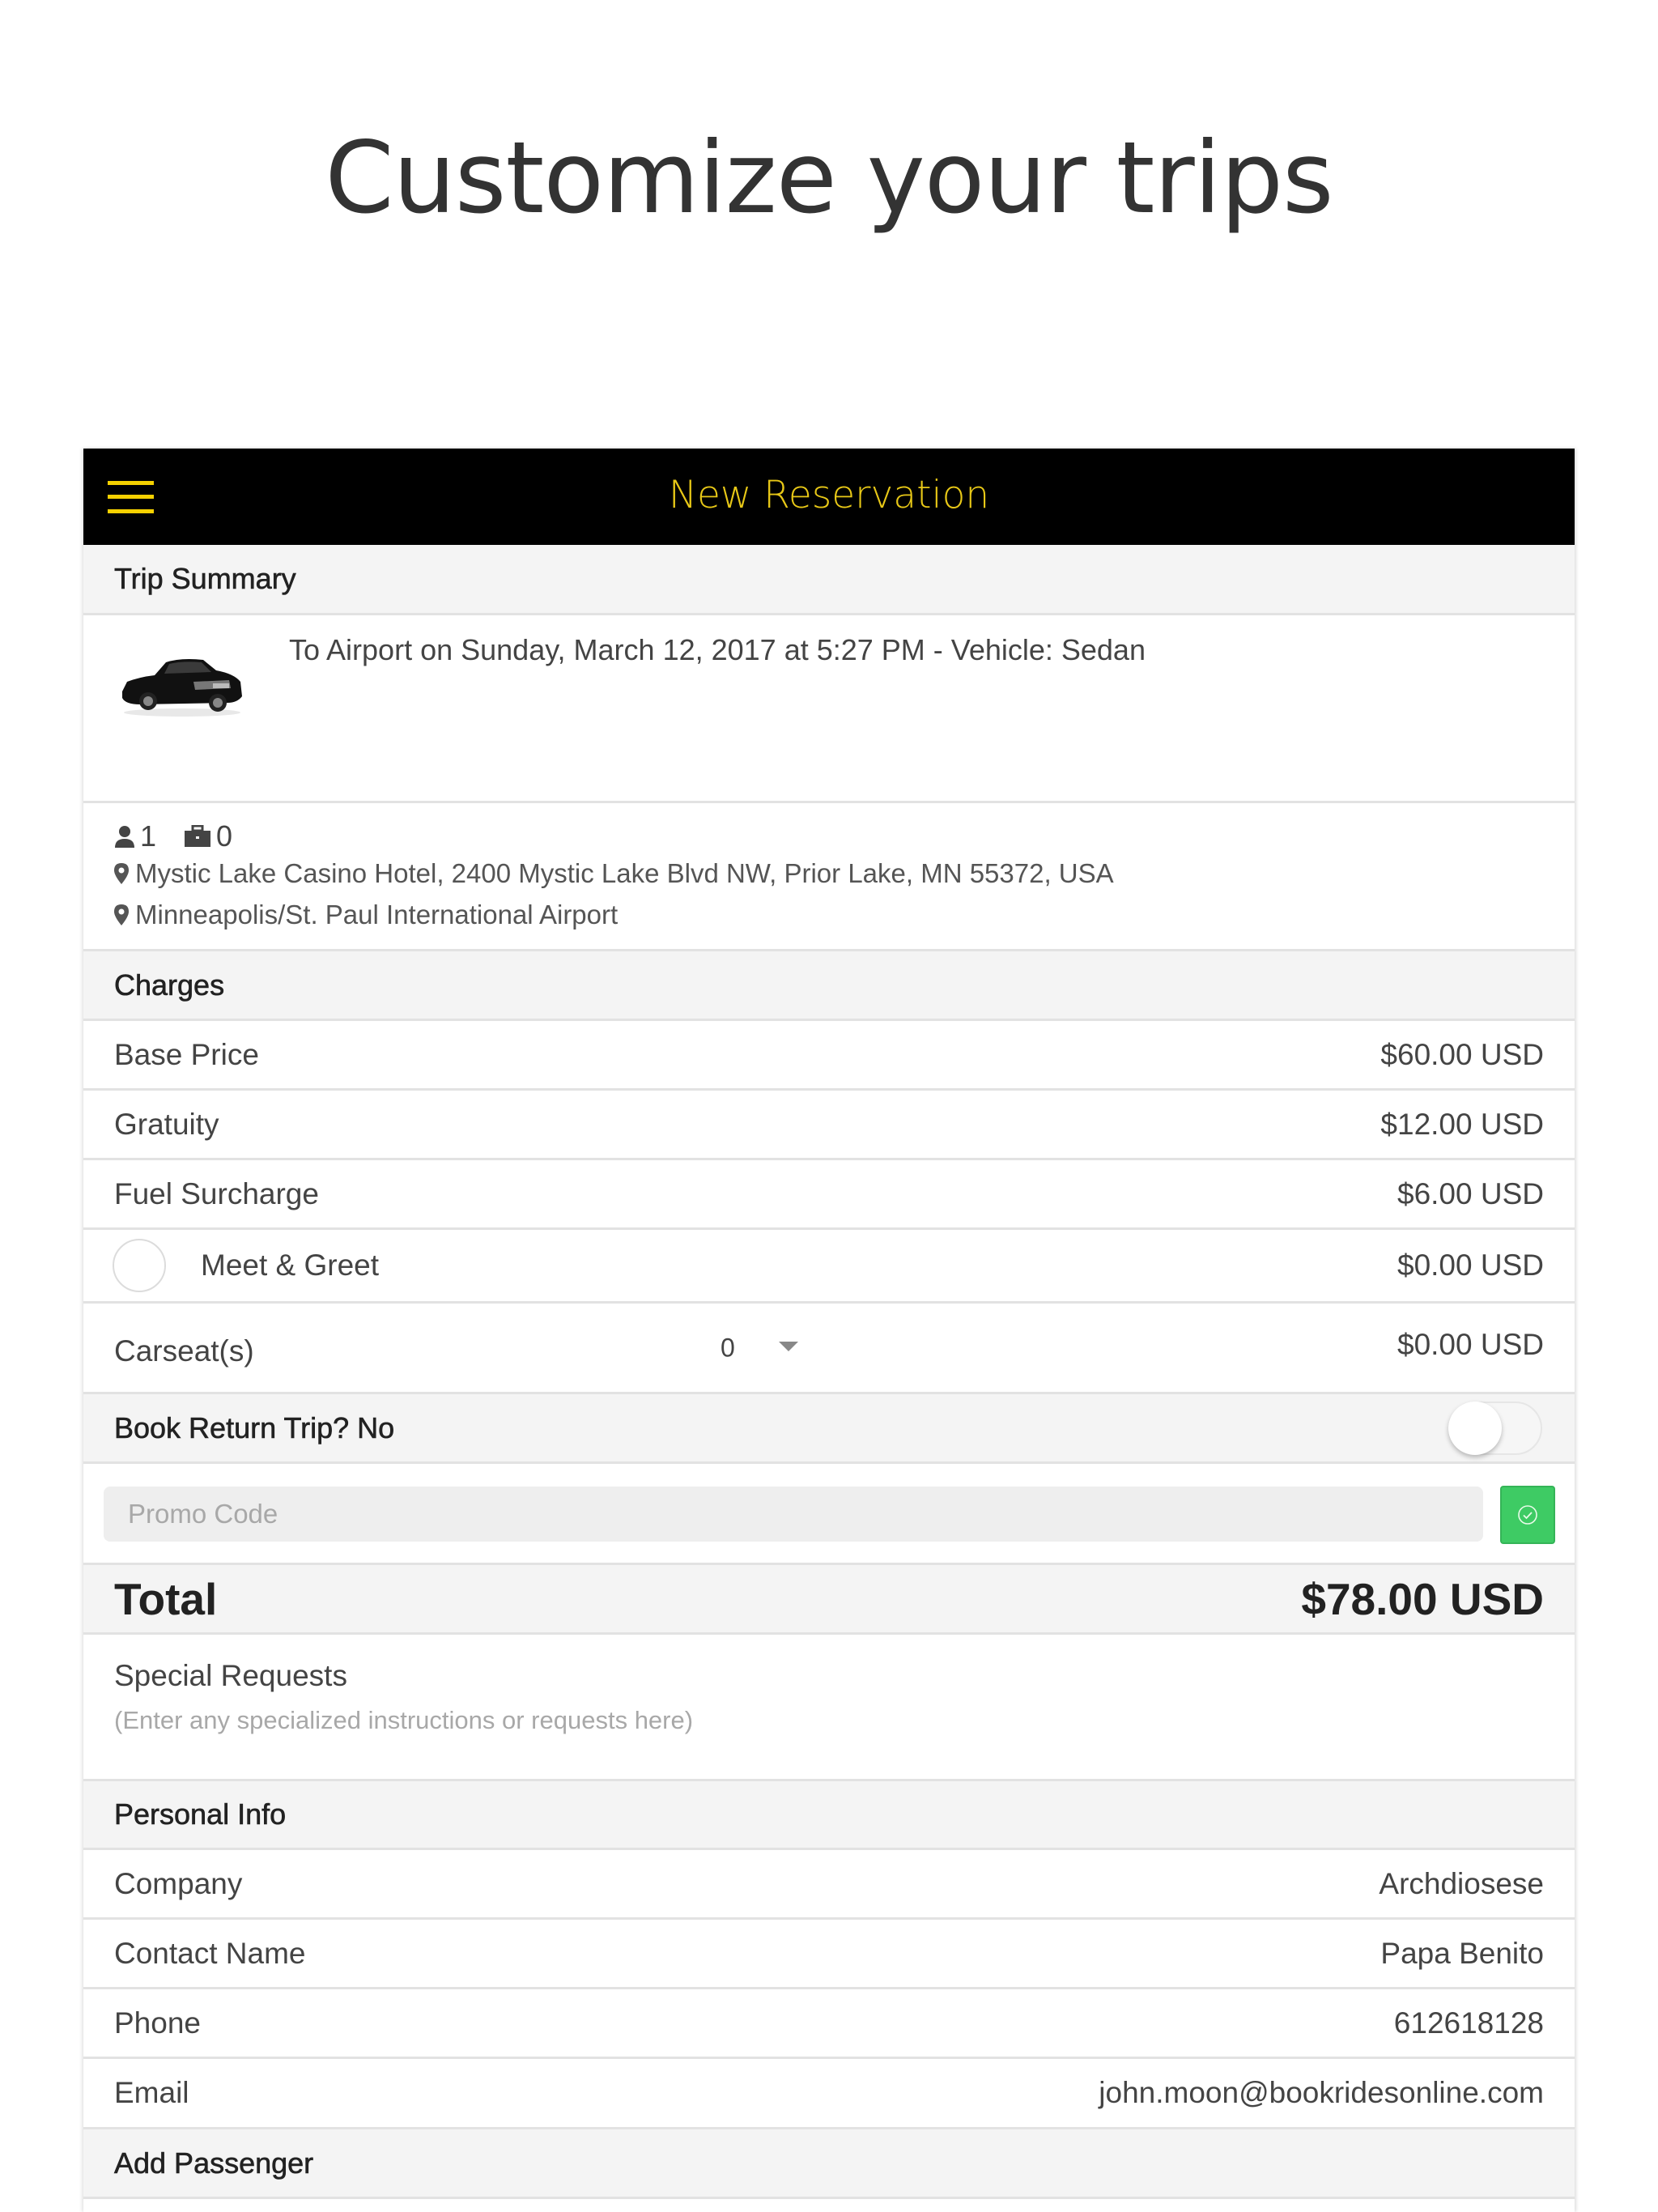  I want to click on charge-value: $60.00 USD, so click(1462, 1054).